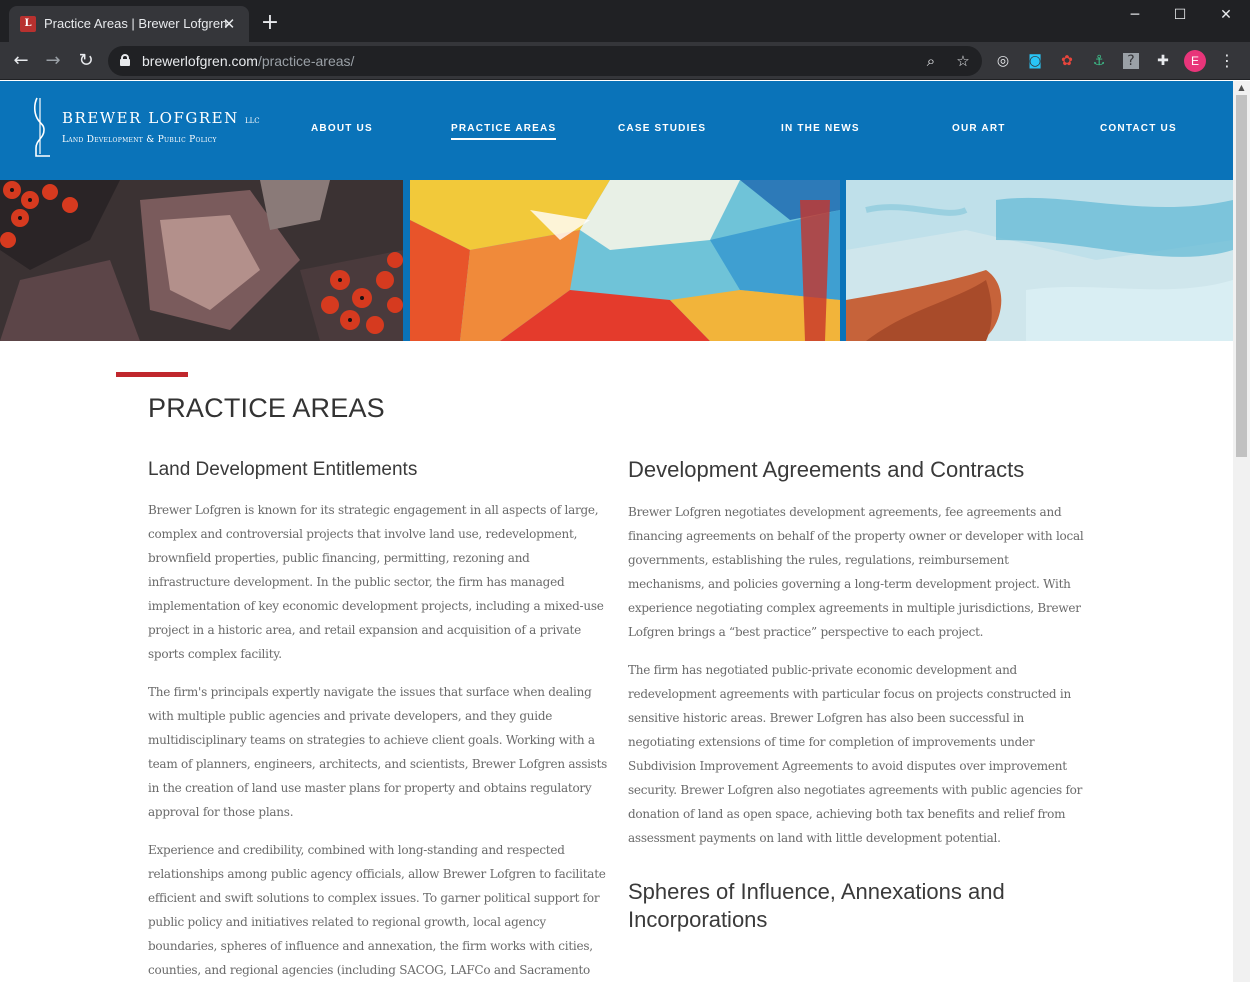  Describe the element at coordinates (931, 61) in the screenshot. I see `zoom-icon: ⌕` at that location.